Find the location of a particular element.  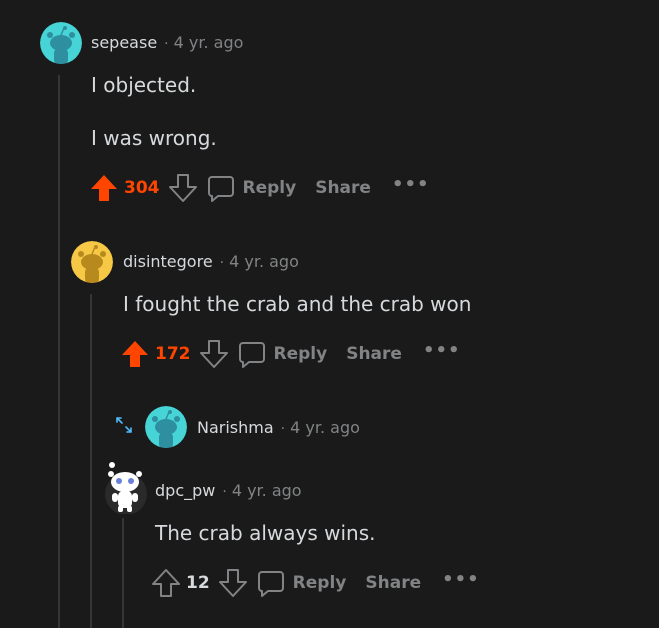

username: disintegore is located at coordinates (168, 261).